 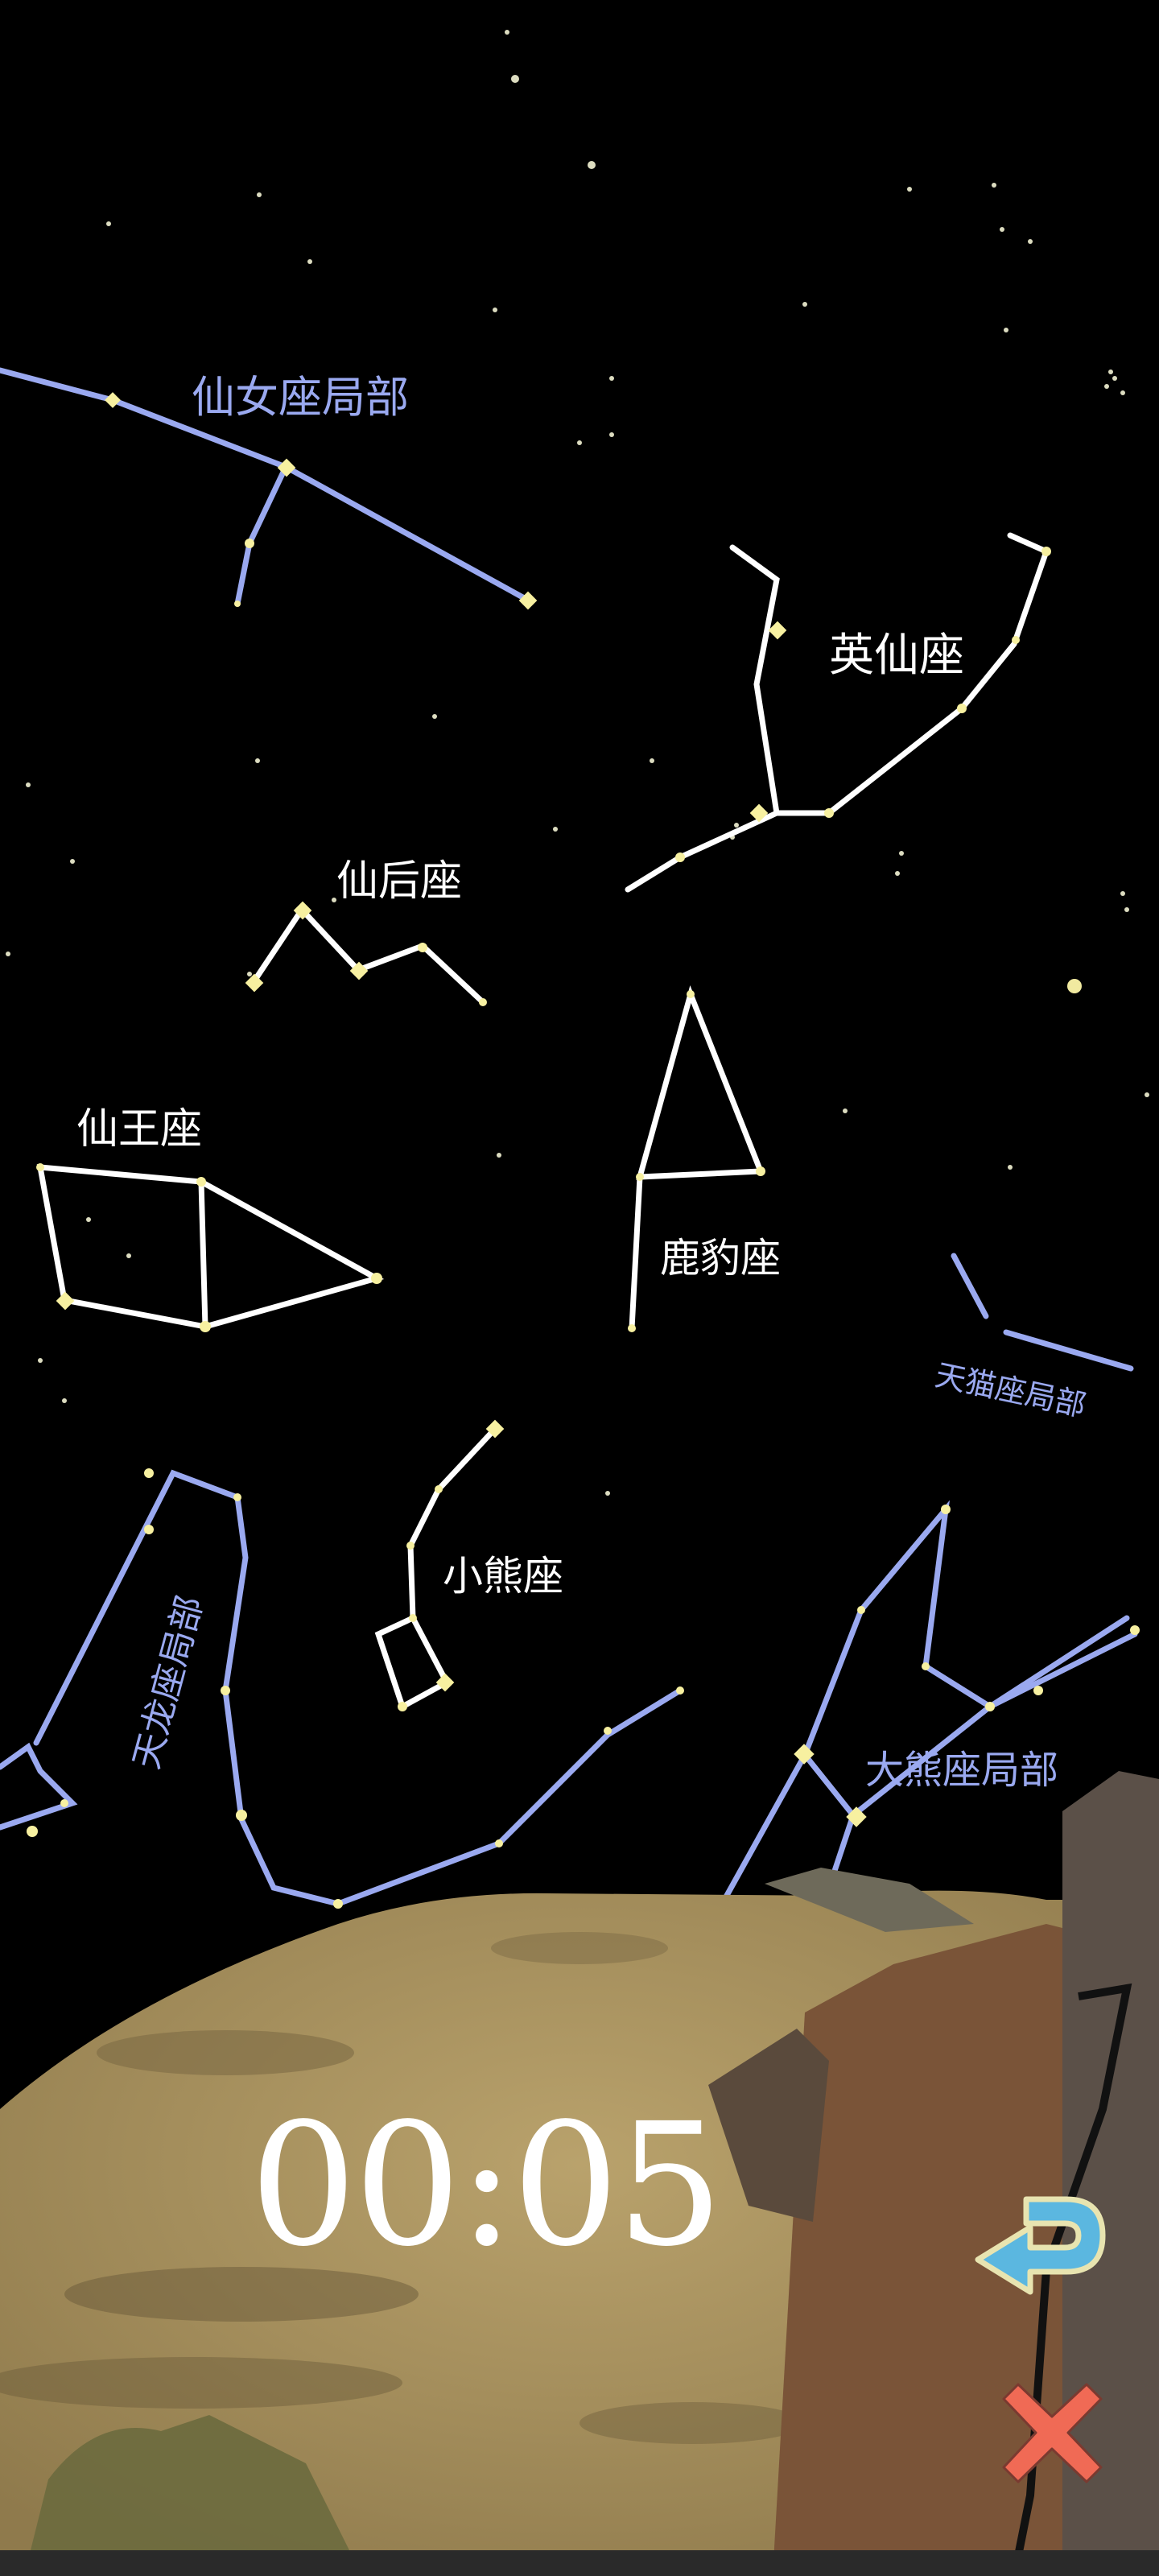 I want to click on label-andromeda: 仙女座局部, so click(x=300, y=397).